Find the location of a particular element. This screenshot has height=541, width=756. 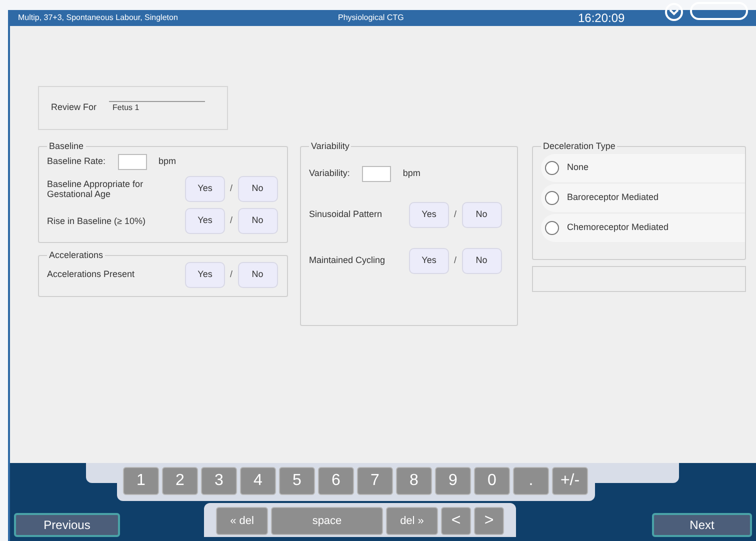

group-title: Deceleration Type is located at coordinates (579, 146).